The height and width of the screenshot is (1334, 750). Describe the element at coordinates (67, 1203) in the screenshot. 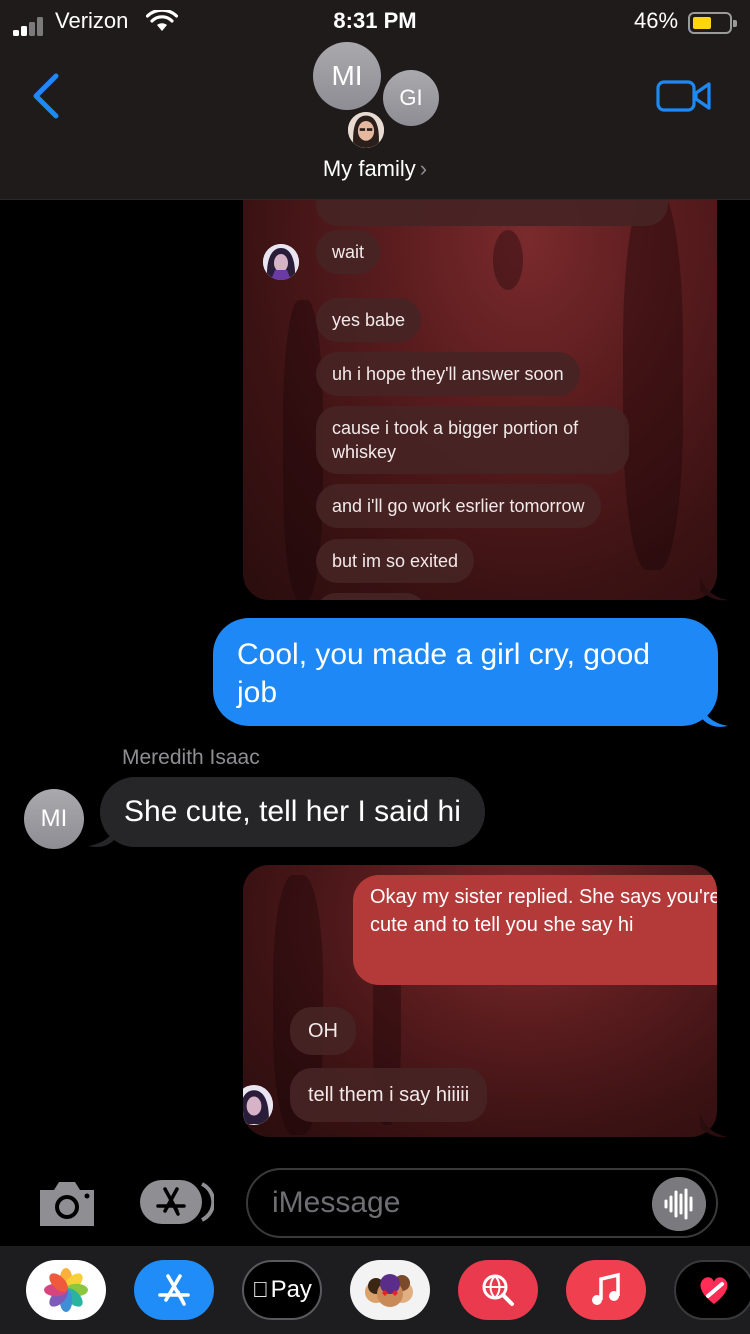

I see `camera-icon` at that location.